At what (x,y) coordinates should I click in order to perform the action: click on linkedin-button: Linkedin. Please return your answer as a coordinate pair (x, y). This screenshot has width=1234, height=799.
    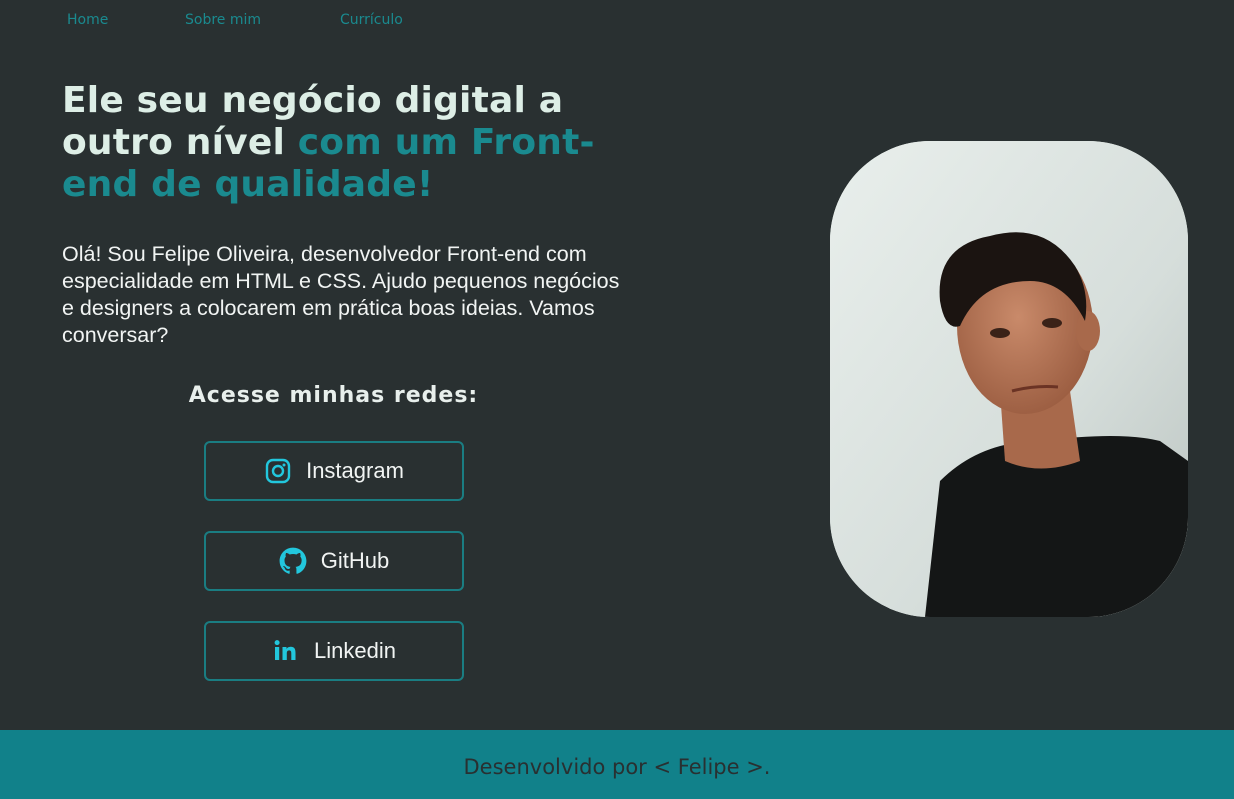
    Looking at the image, I should click on (334, 651).